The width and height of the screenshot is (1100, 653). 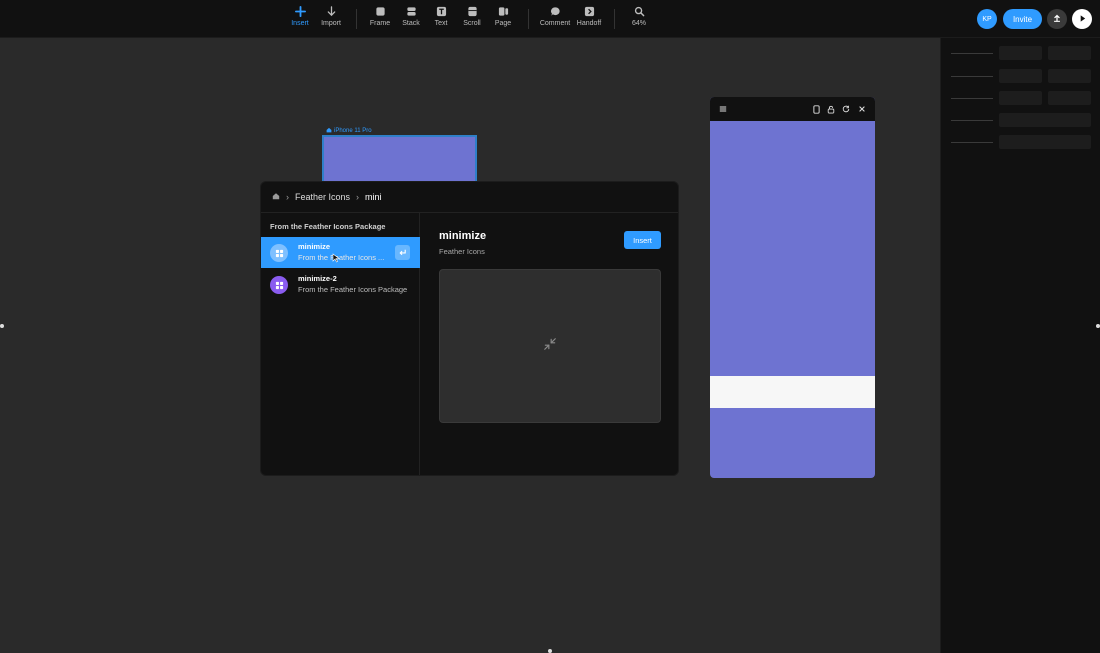 I want to click on list-item-name: minimize-2, so click(x=317, y=278).